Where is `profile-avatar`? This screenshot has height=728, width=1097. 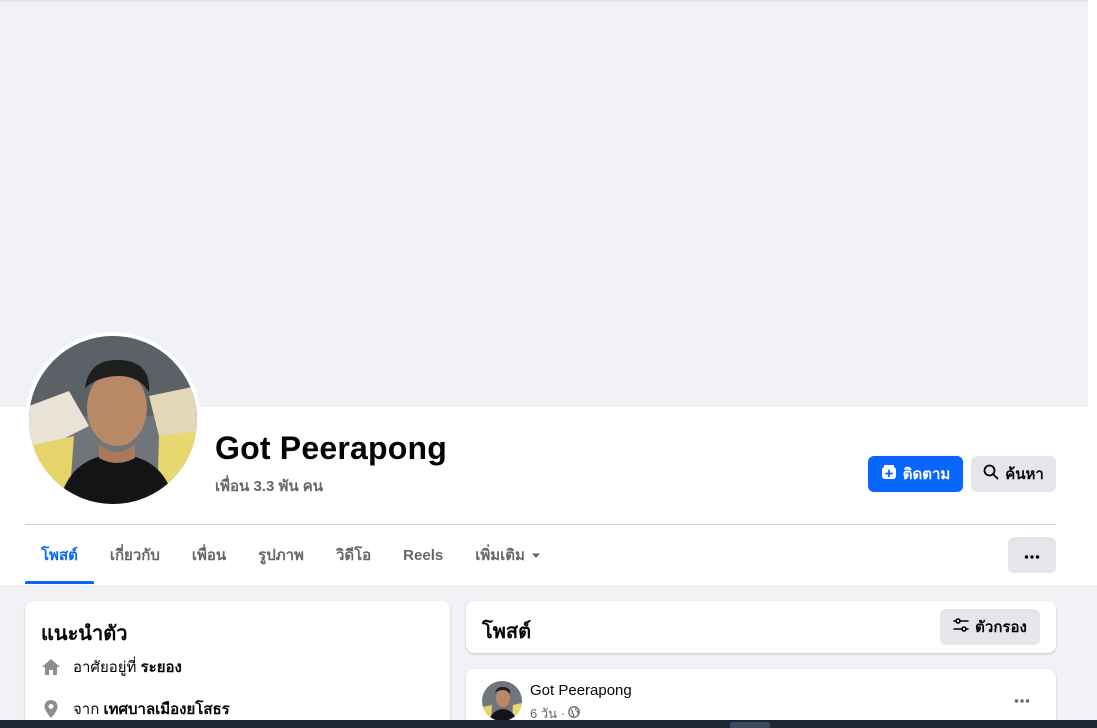
profile-avatar is located at coordinates (113, 420).